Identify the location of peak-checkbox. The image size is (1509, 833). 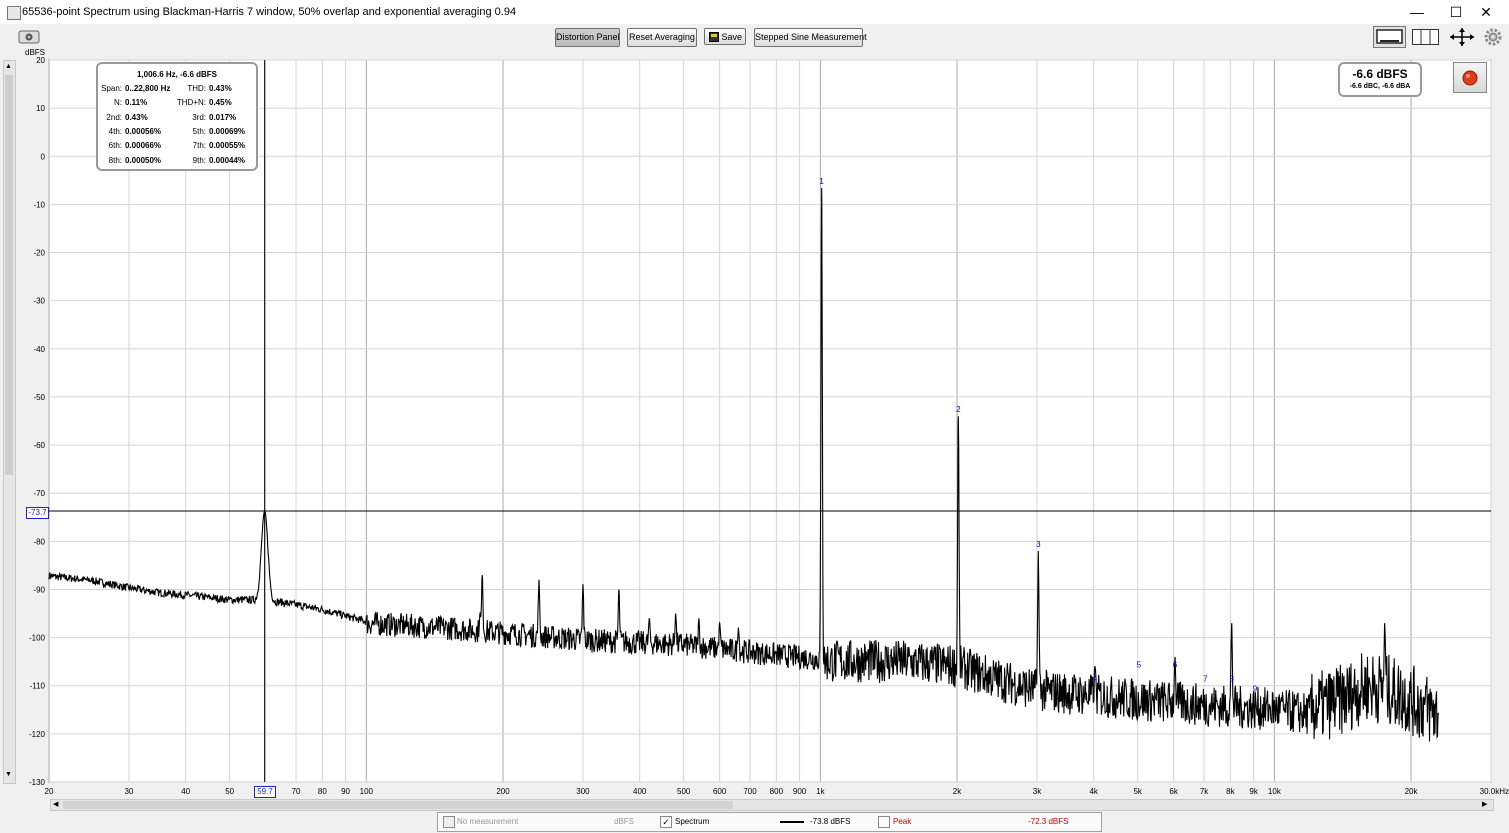
(884, 822).